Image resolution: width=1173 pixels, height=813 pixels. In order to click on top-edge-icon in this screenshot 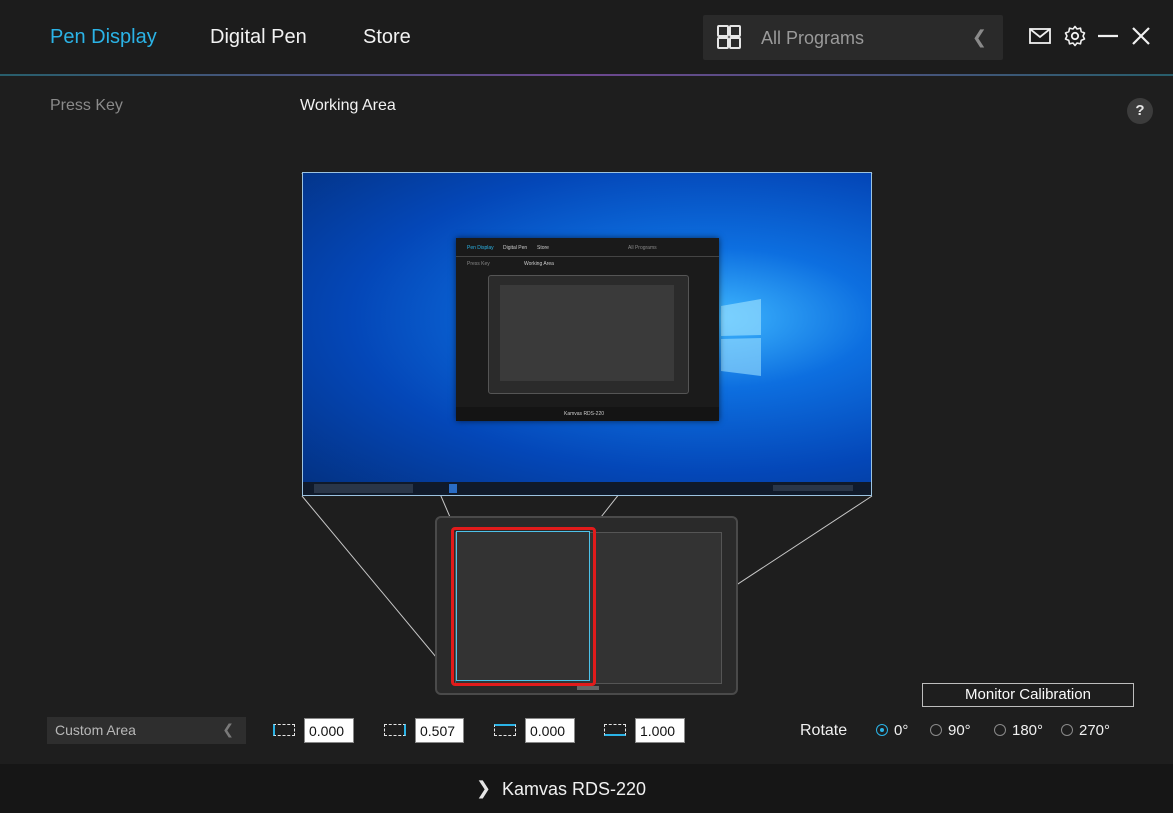, I will do `click(505, 730)`.